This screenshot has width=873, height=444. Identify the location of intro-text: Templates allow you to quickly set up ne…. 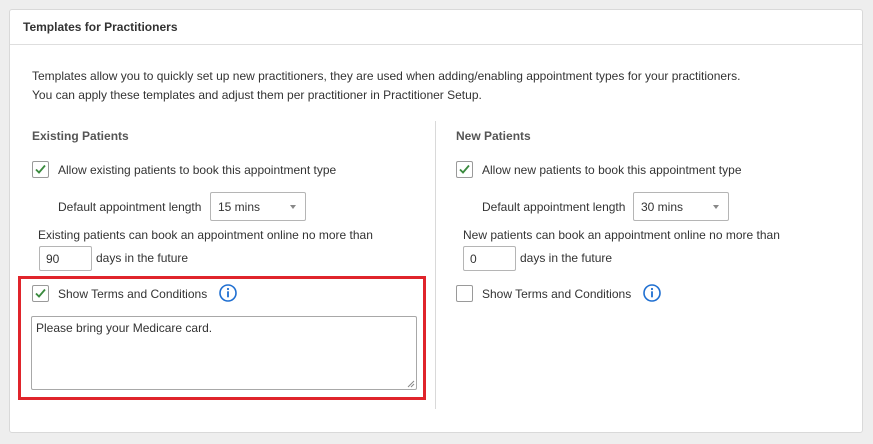
(432, 86).